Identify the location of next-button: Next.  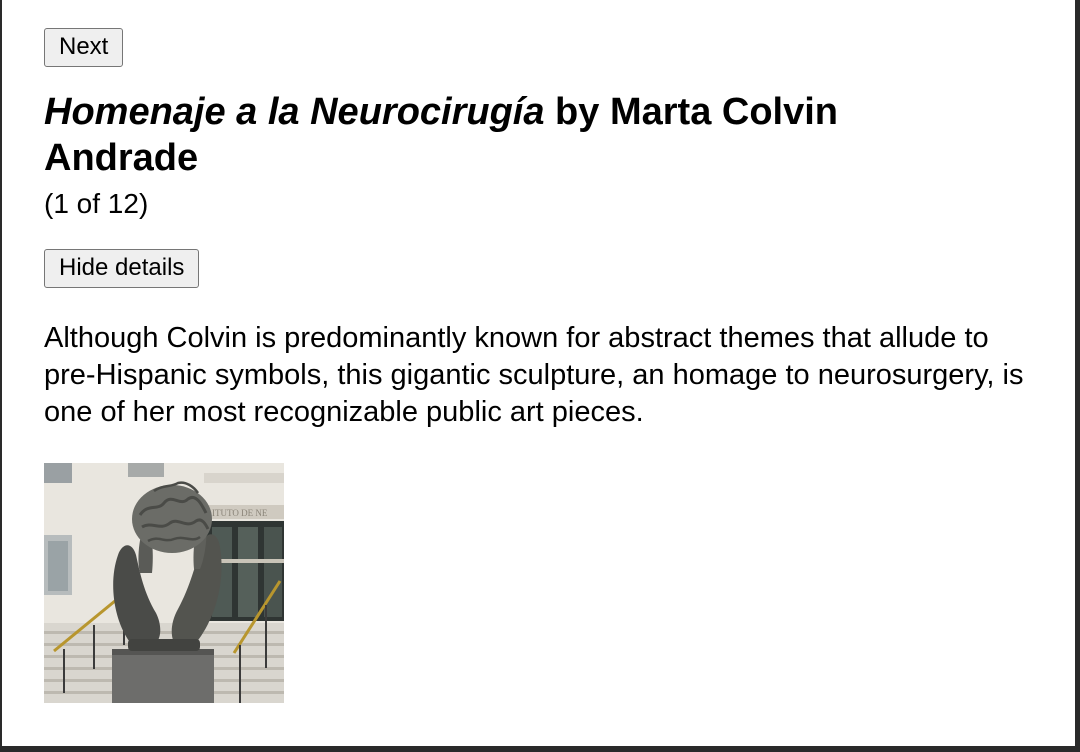
(84, 47).